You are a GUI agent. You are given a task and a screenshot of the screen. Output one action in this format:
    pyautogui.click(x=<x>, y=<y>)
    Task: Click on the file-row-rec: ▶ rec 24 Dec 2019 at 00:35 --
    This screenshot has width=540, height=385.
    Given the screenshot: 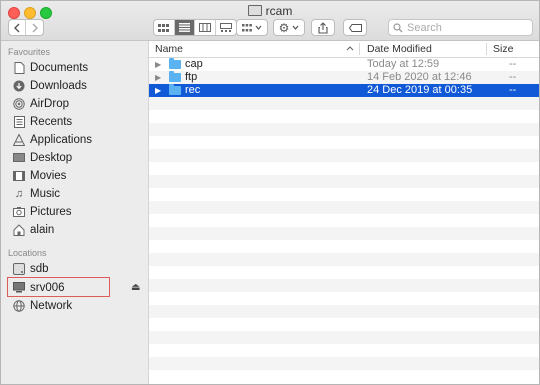 What is the action you would take?
    pyautogui.click(x=344, y=90)
    